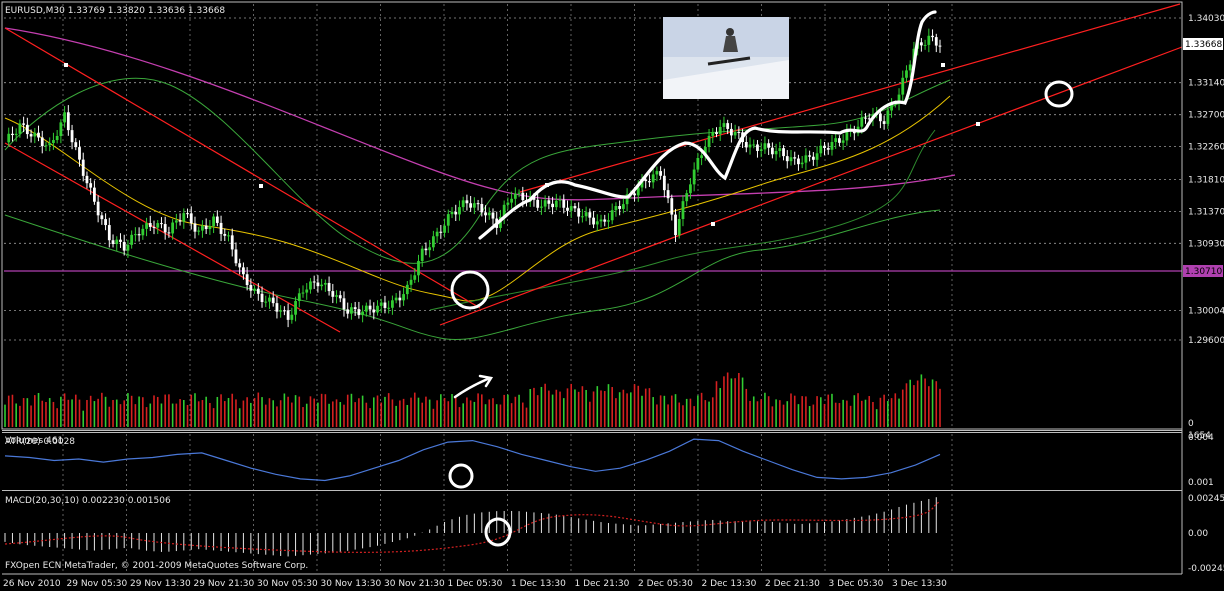  I want to click on atr-title: ATR(20) 0.0028, so click(40, 442).